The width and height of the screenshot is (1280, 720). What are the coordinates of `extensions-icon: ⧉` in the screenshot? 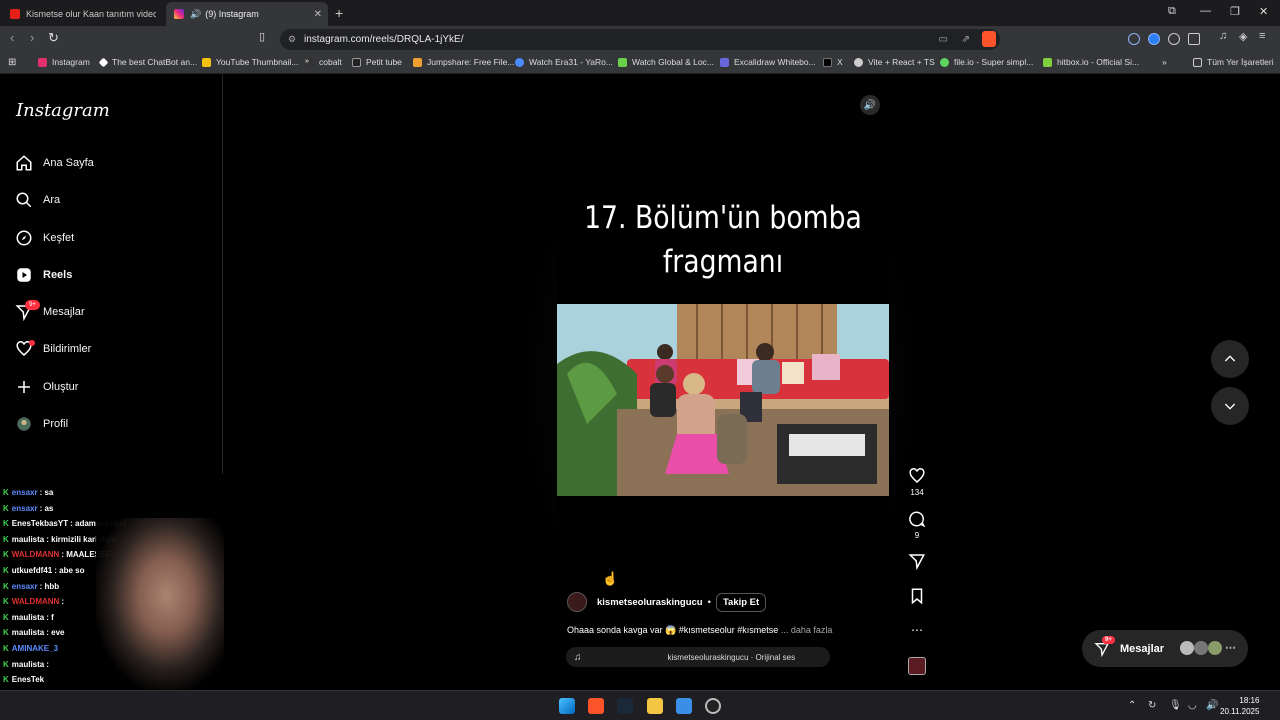 It's located at (1172, 11).